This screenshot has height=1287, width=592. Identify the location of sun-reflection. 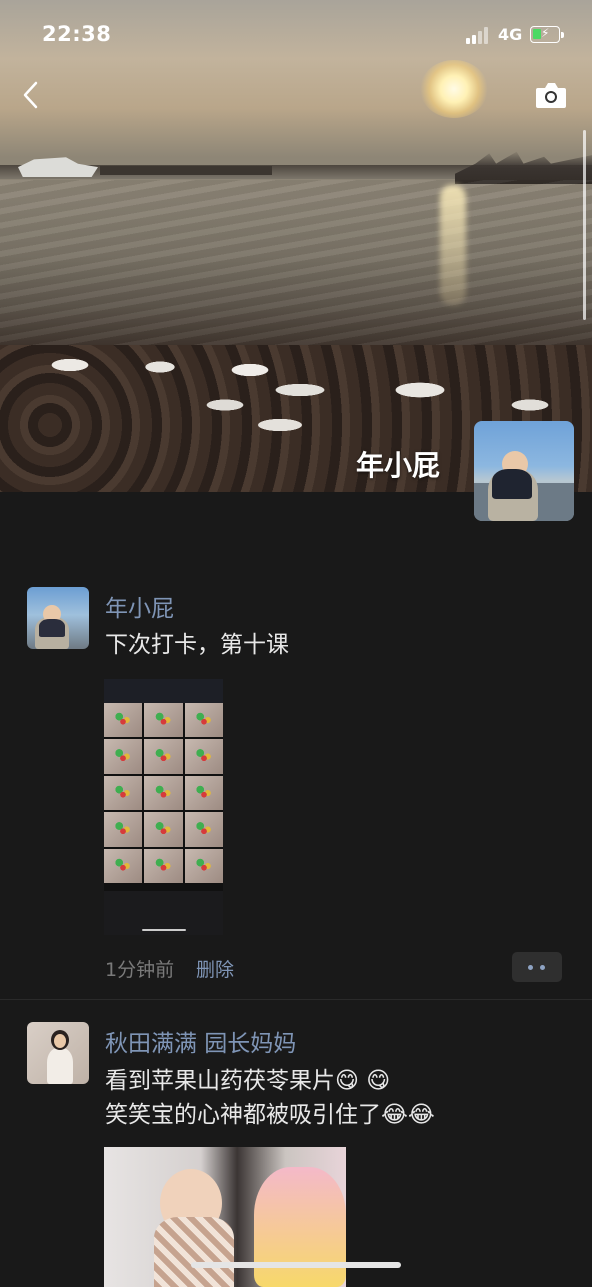
(453, 245).